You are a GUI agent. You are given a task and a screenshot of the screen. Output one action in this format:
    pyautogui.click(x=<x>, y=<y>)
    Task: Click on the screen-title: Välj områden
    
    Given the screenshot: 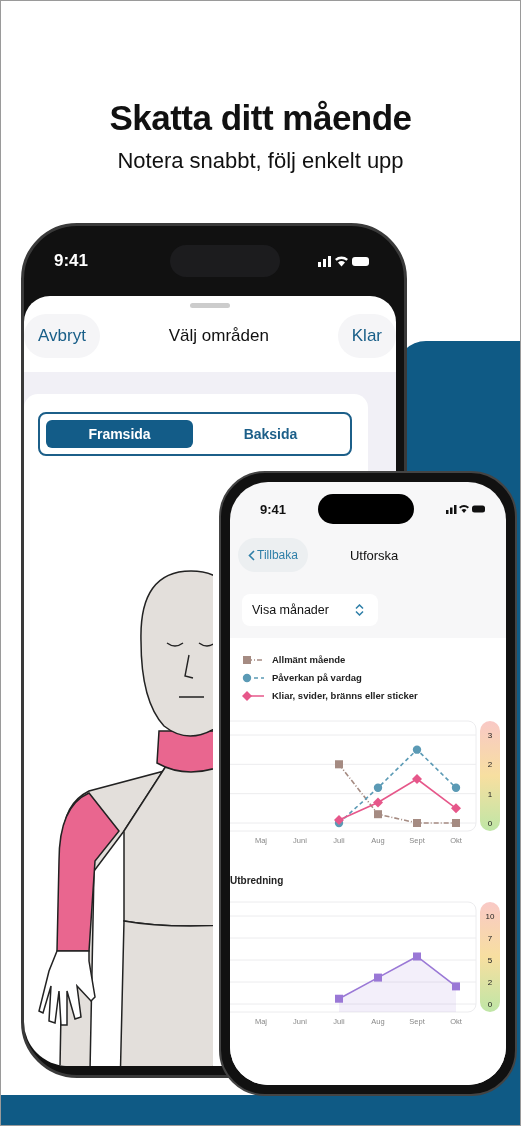 What is the action you would take?
    pyautogui.click(x=218, y=336)
    